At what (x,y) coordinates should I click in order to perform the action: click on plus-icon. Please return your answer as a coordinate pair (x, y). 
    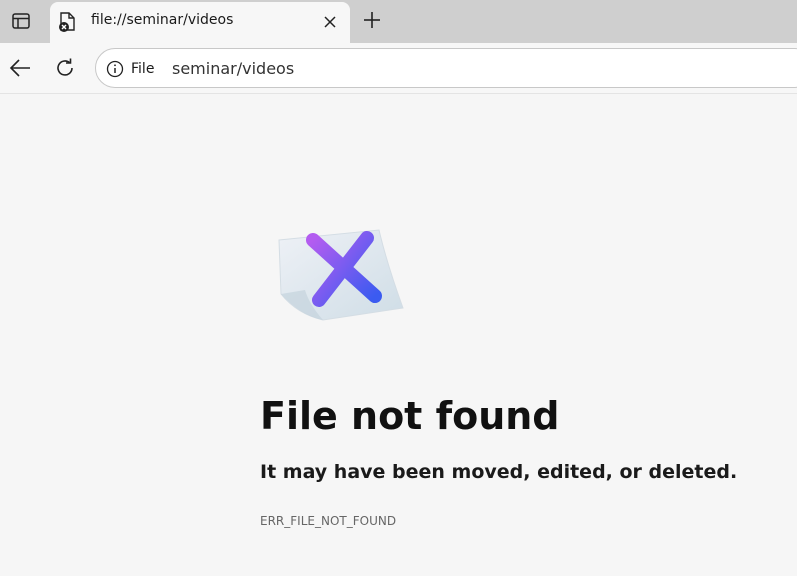
    Looking at the image, I should click on (372, 20).